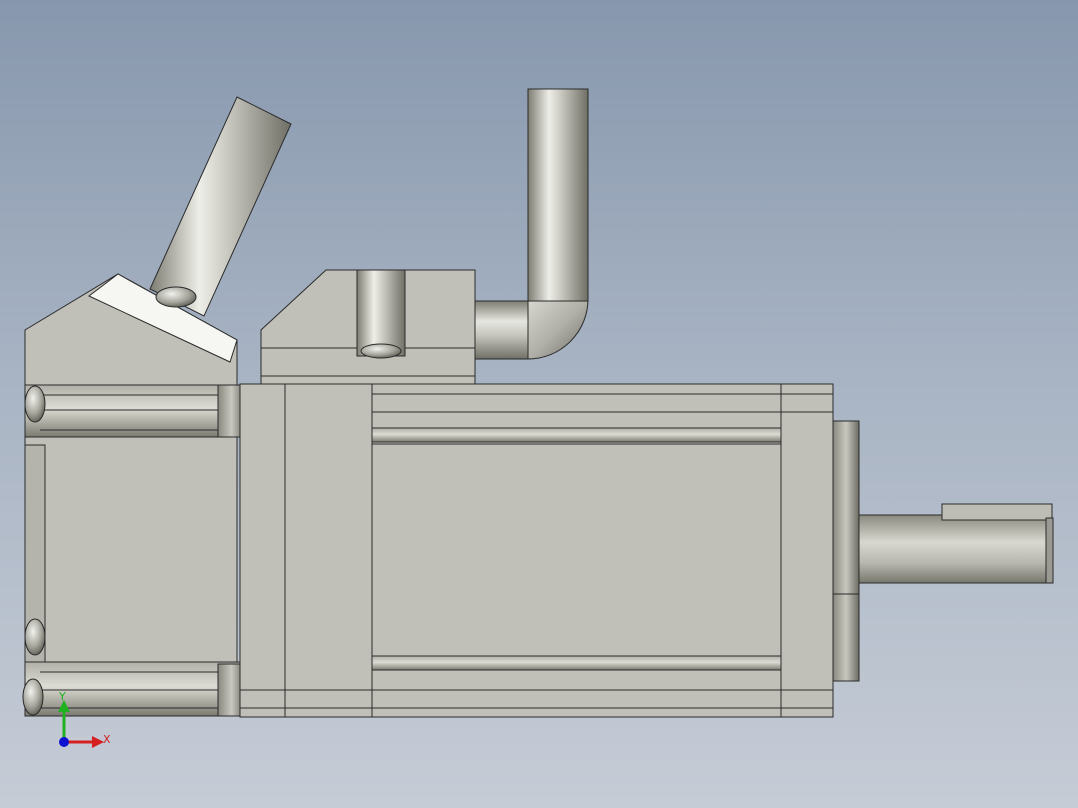 The height and width of the screenshot is (808, 1078). What do you see at coordinates (107, 739) in the screenshot?
I see `triad-x-label: X` at bounding box center [107, 739].